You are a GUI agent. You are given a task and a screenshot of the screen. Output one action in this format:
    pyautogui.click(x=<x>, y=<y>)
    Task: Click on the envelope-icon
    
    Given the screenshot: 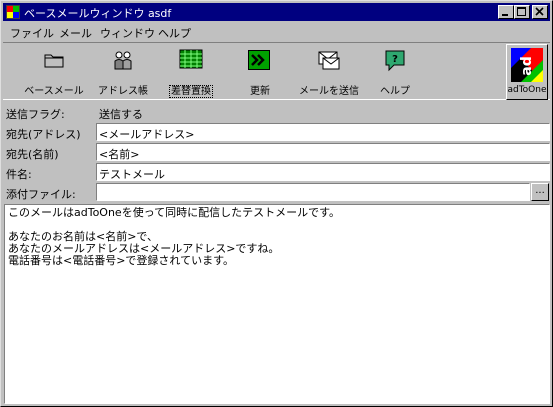 What is the action you would take?
    pyautogui.click(x=329, y=60)
    